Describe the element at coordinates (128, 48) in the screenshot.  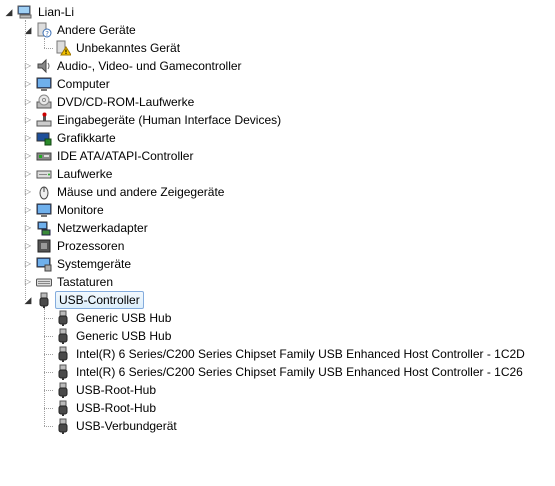
I see `device-label: Unbekanntes Gerät` at that location.